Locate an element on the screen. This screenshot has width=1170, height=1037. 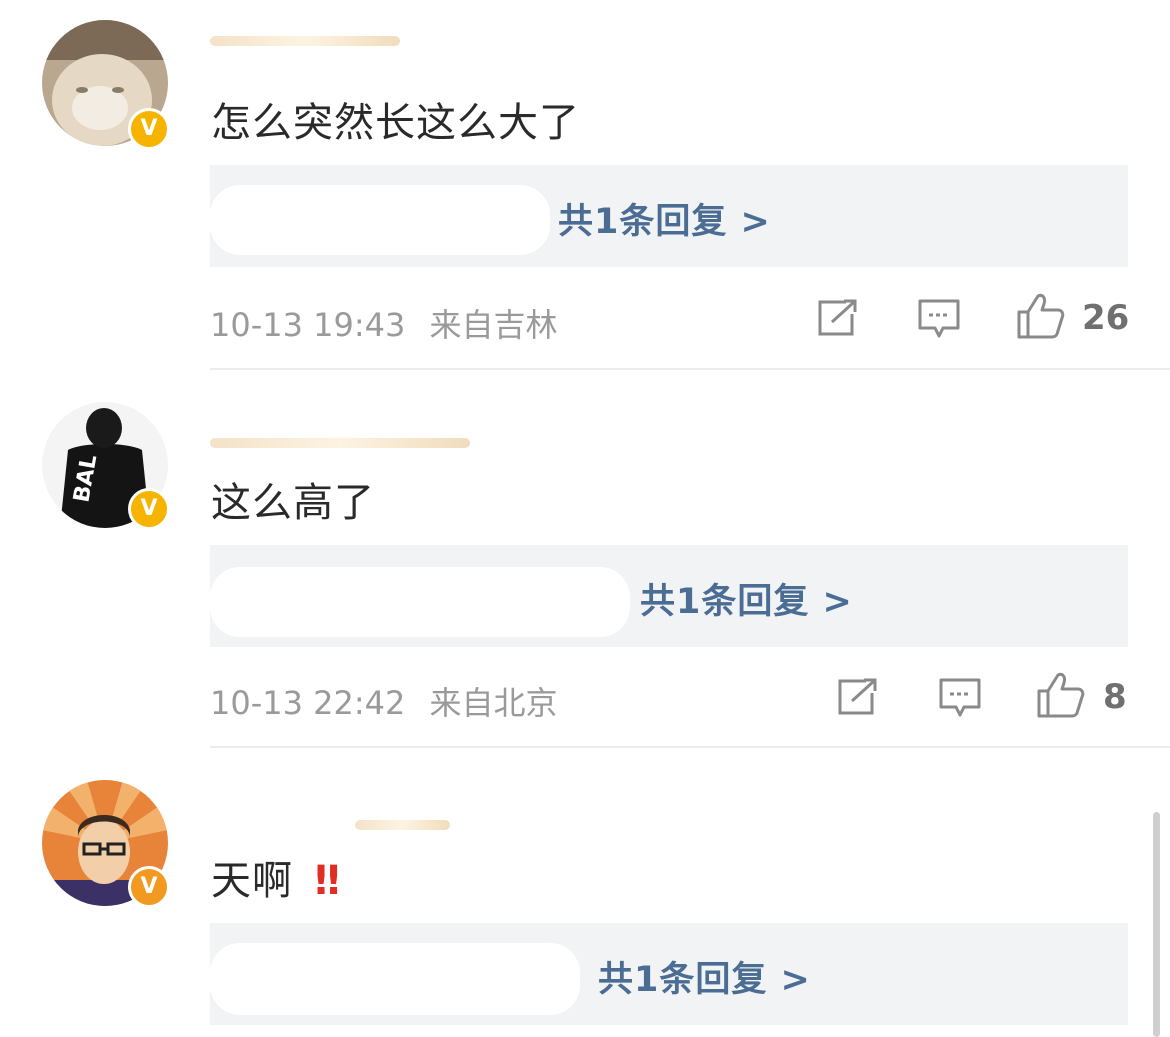
reply-preview-redacted is located at coordinates (395, 979).